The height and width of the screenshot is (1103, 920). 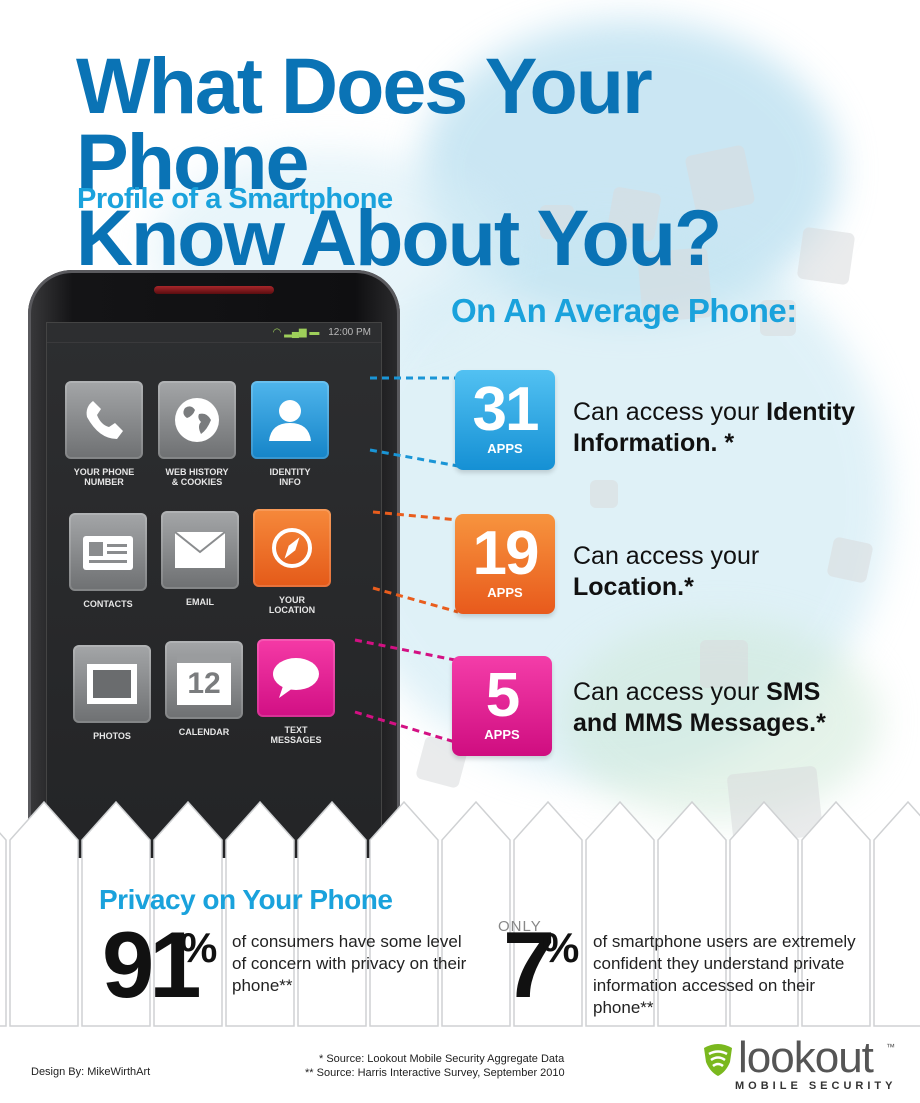 I want to click on stat-badge-identity: 31 APPS, so click(x=505, y=420).